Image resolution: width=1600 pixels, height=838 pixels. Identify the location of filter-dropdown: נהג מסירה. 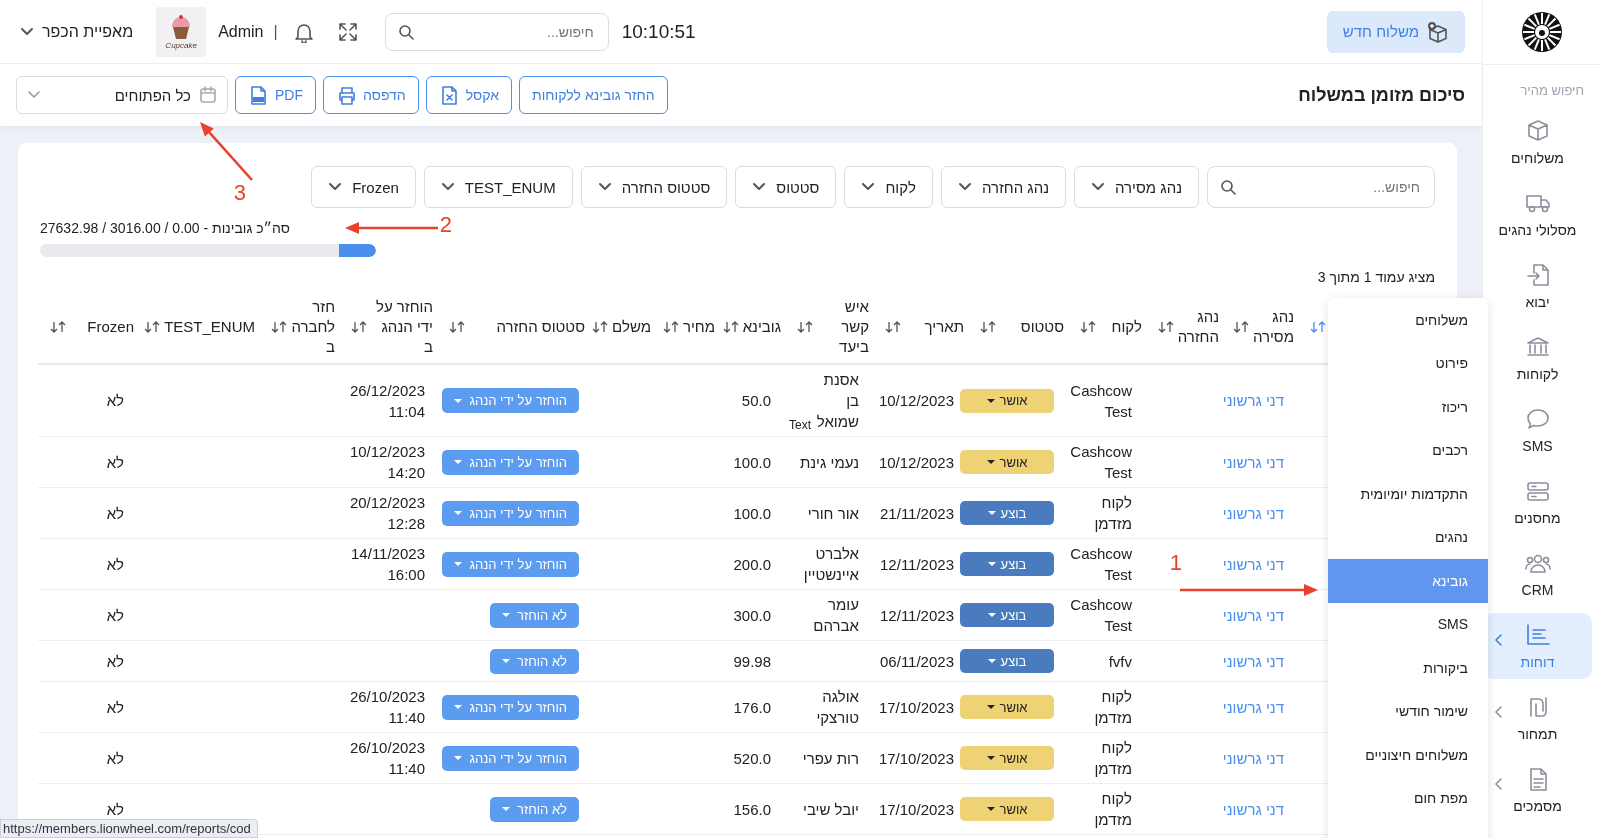
(1136, 187).